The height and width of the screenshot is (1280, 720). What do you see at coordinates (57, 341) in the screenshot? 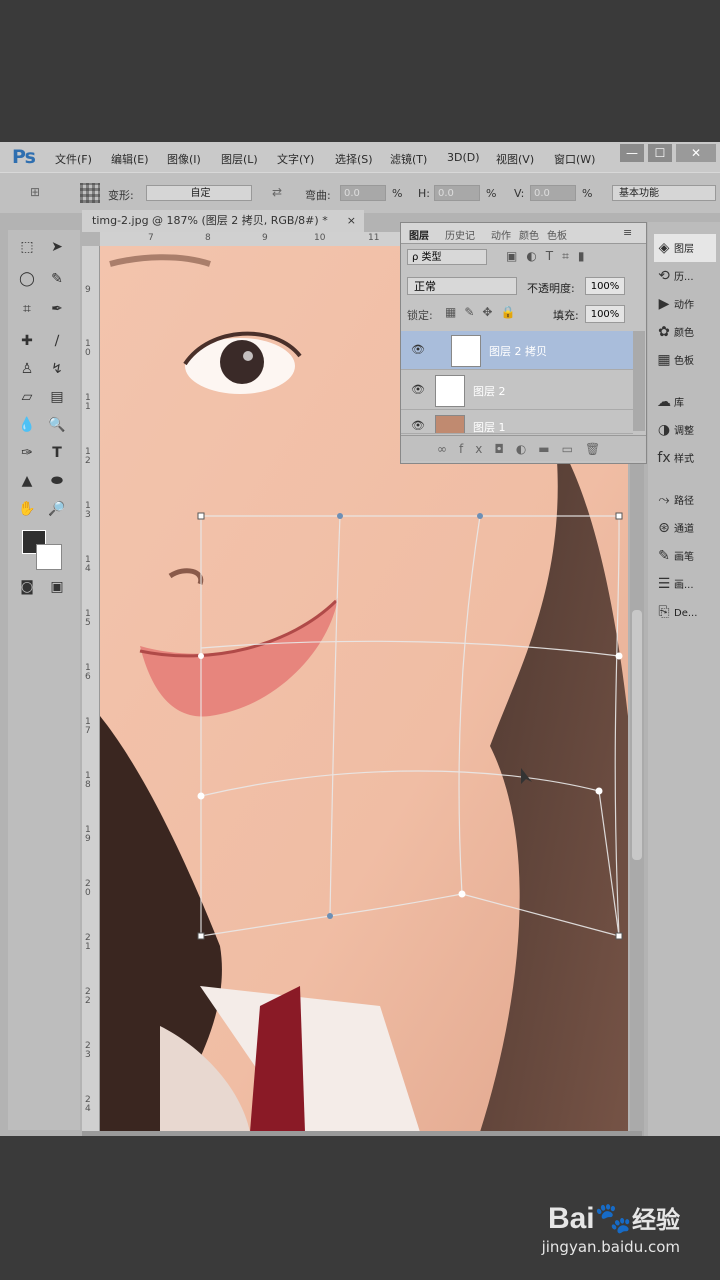
I see `brush-tool-icon: ∕` at bounding box center [57, 341].